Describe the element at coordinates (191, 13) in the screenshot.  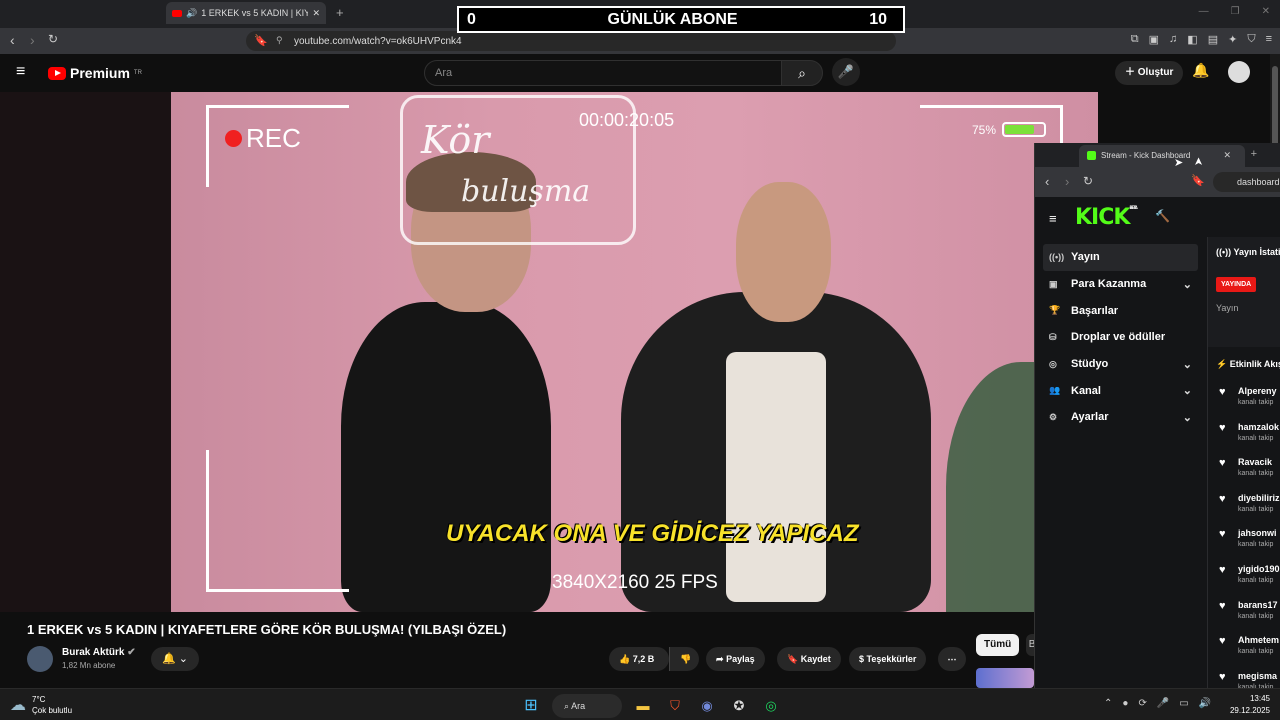
I see `speaker-icon: 🔊` at that location.